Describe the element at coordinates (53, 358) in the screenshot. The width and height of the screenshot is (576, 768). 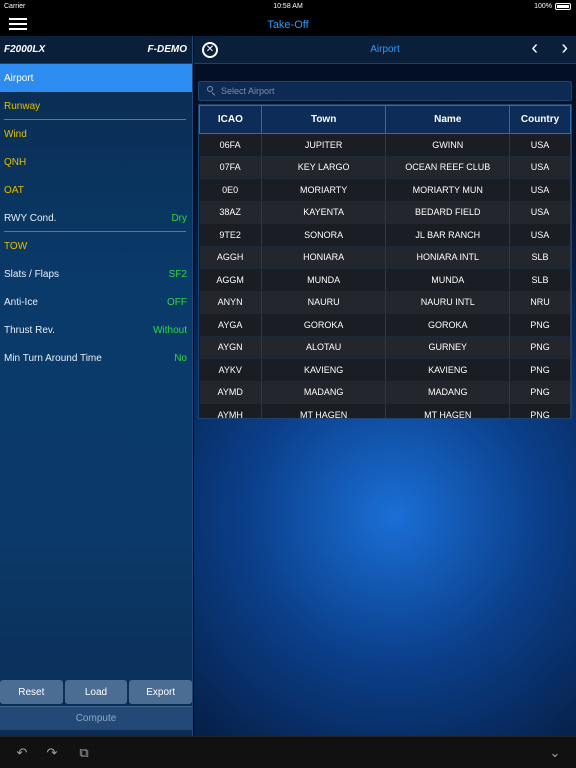
I see `param-label: Min Turn Around Time` at that location.